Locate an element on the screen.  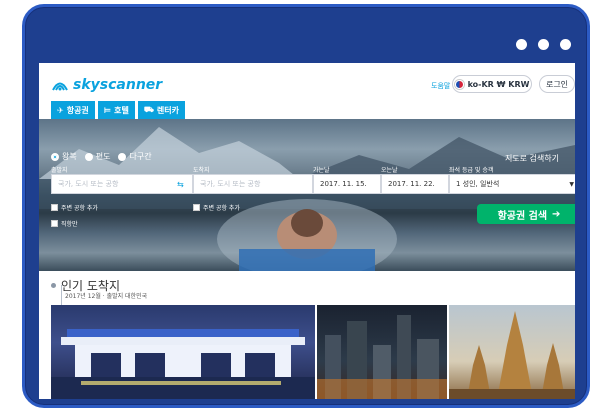
destination-card-bangkok is located at coordinates (512, 352).